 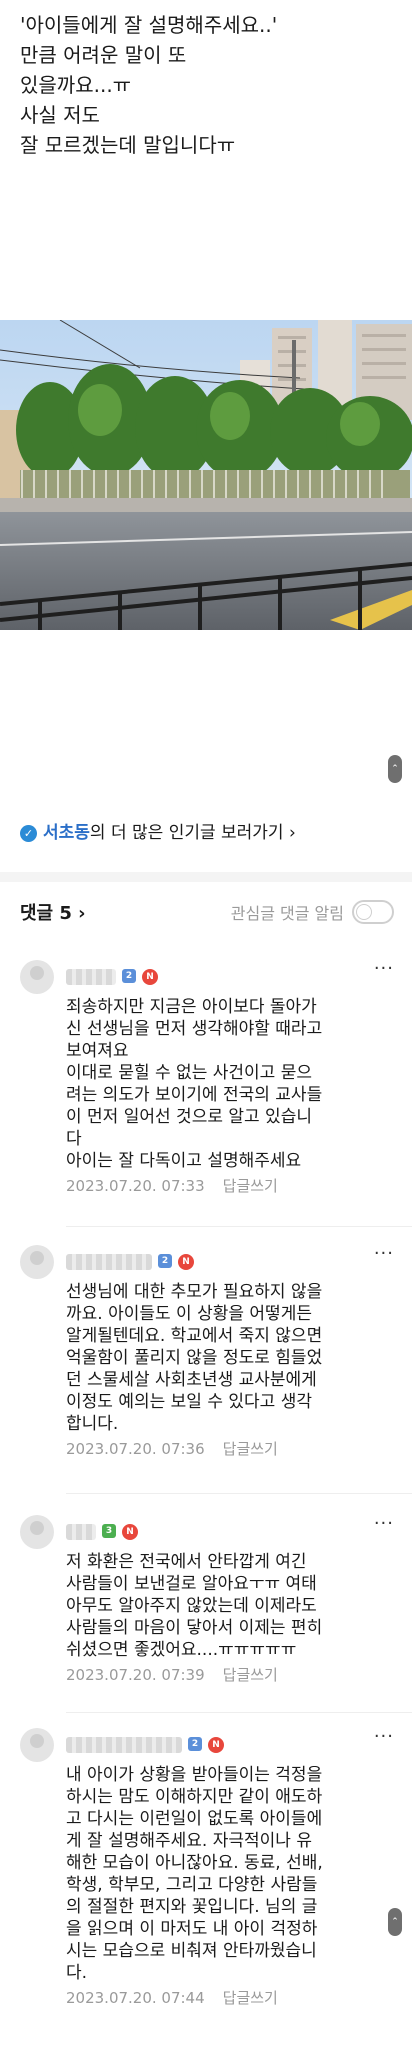 I want to click on comment-line: 하시는 맘도 이해하지만 같이 애도하, so click(x=194, y=1797).